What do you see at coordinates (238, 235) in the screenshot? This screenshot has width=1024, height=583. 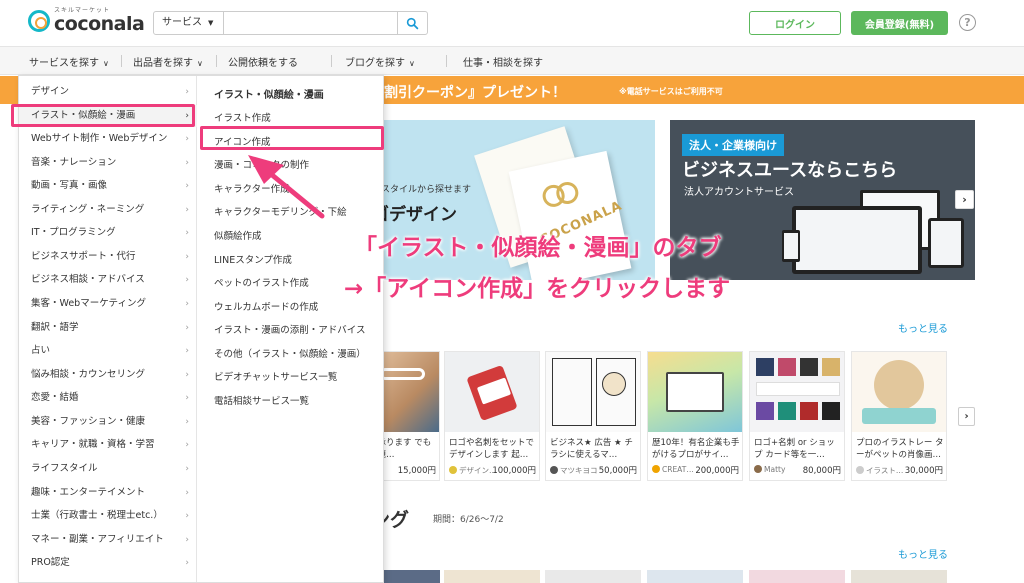 I see `sub-portrait: 似顔絵作成` at bounding box center [238, 235].